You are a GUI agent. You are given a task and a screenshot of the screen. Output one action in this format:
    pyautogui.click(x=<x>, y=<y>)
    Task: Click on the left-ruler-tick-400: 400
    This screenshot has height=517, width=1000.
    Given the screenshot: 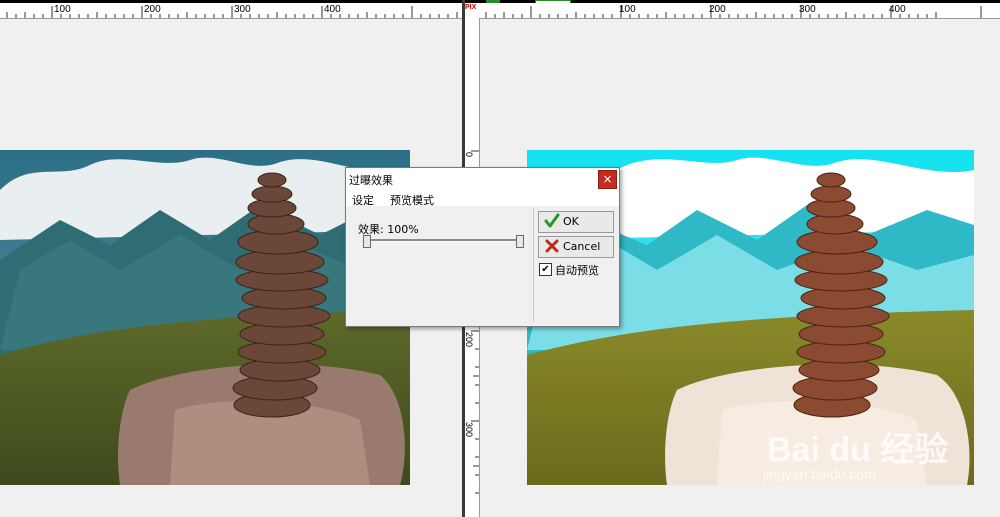 What is the action you would take?
    pyautogui.click(x=332, y=9)
    